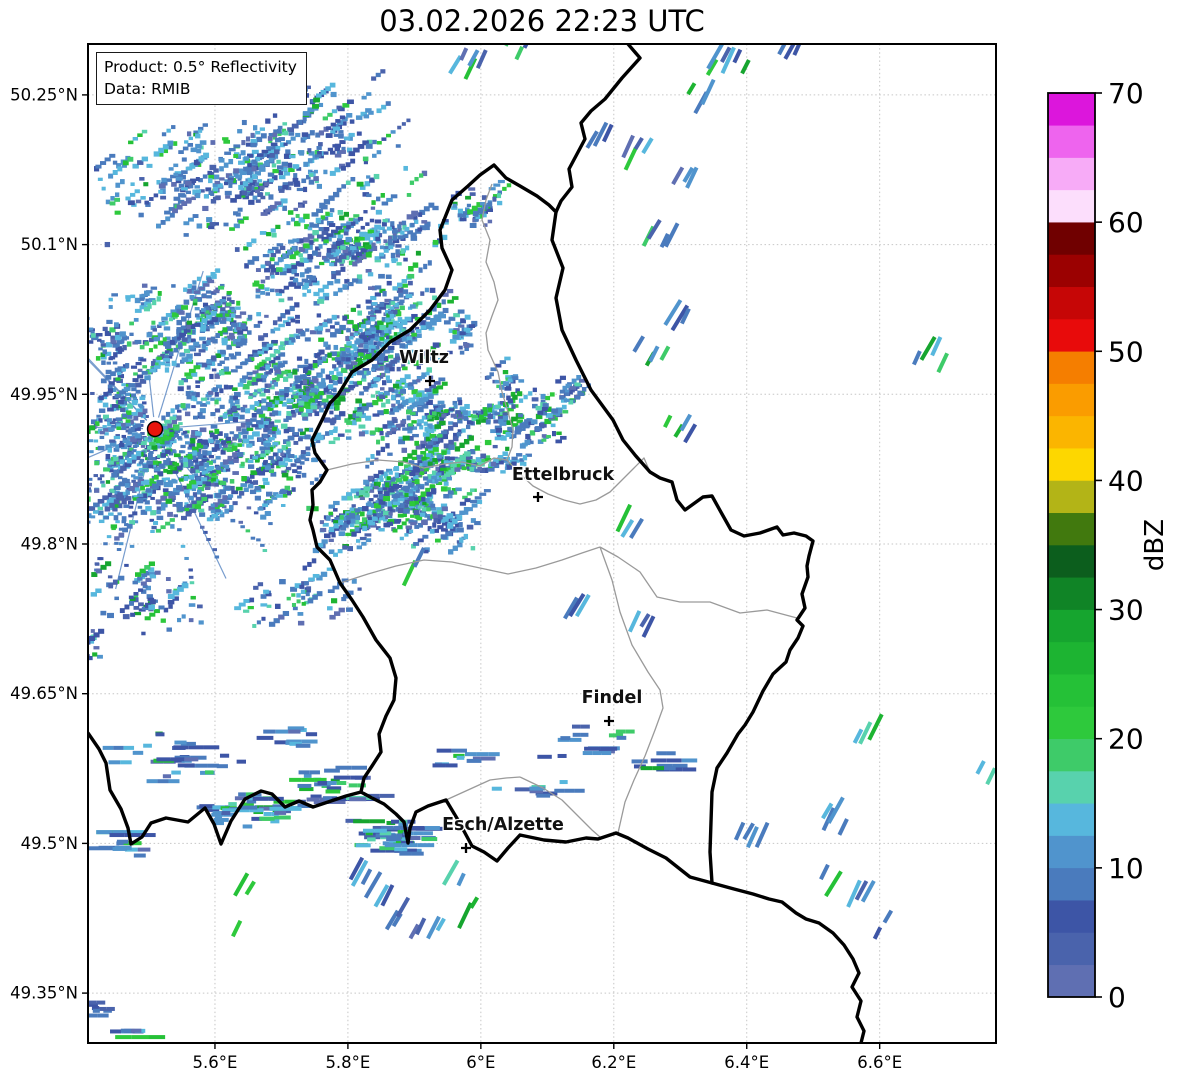 The height and width of the screenshot is (1081, 1184). I want to click on x-tick-label: 6°E, so click(480, 1062).